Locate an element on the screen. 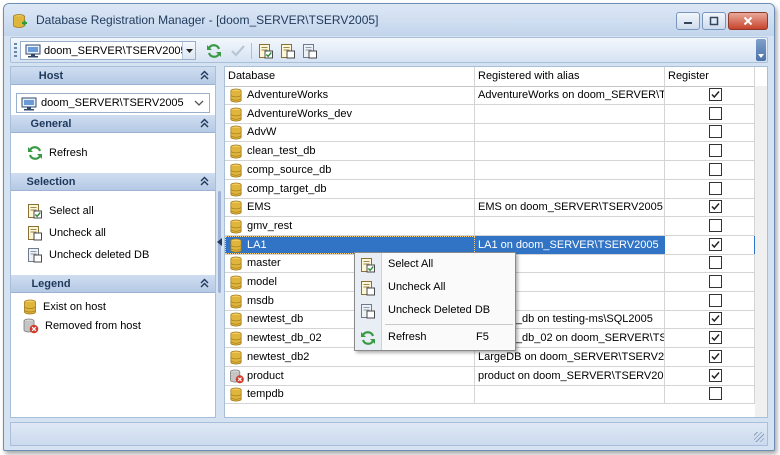 Image resolution: width=780 pixels, height=455 pixels. combo-dropdown-button is located at coordinates (188, 50).